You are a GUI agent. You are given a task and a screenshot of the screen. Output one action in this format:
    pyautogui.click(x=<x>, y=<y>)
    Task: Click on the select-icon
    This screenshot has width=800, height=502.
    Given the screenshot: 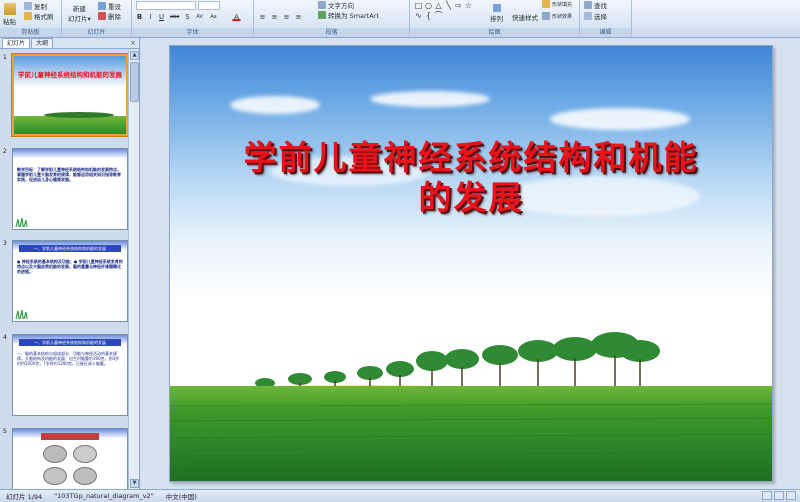 What is the action you would take?
    pyautogui.click(x=588, y=16)
    